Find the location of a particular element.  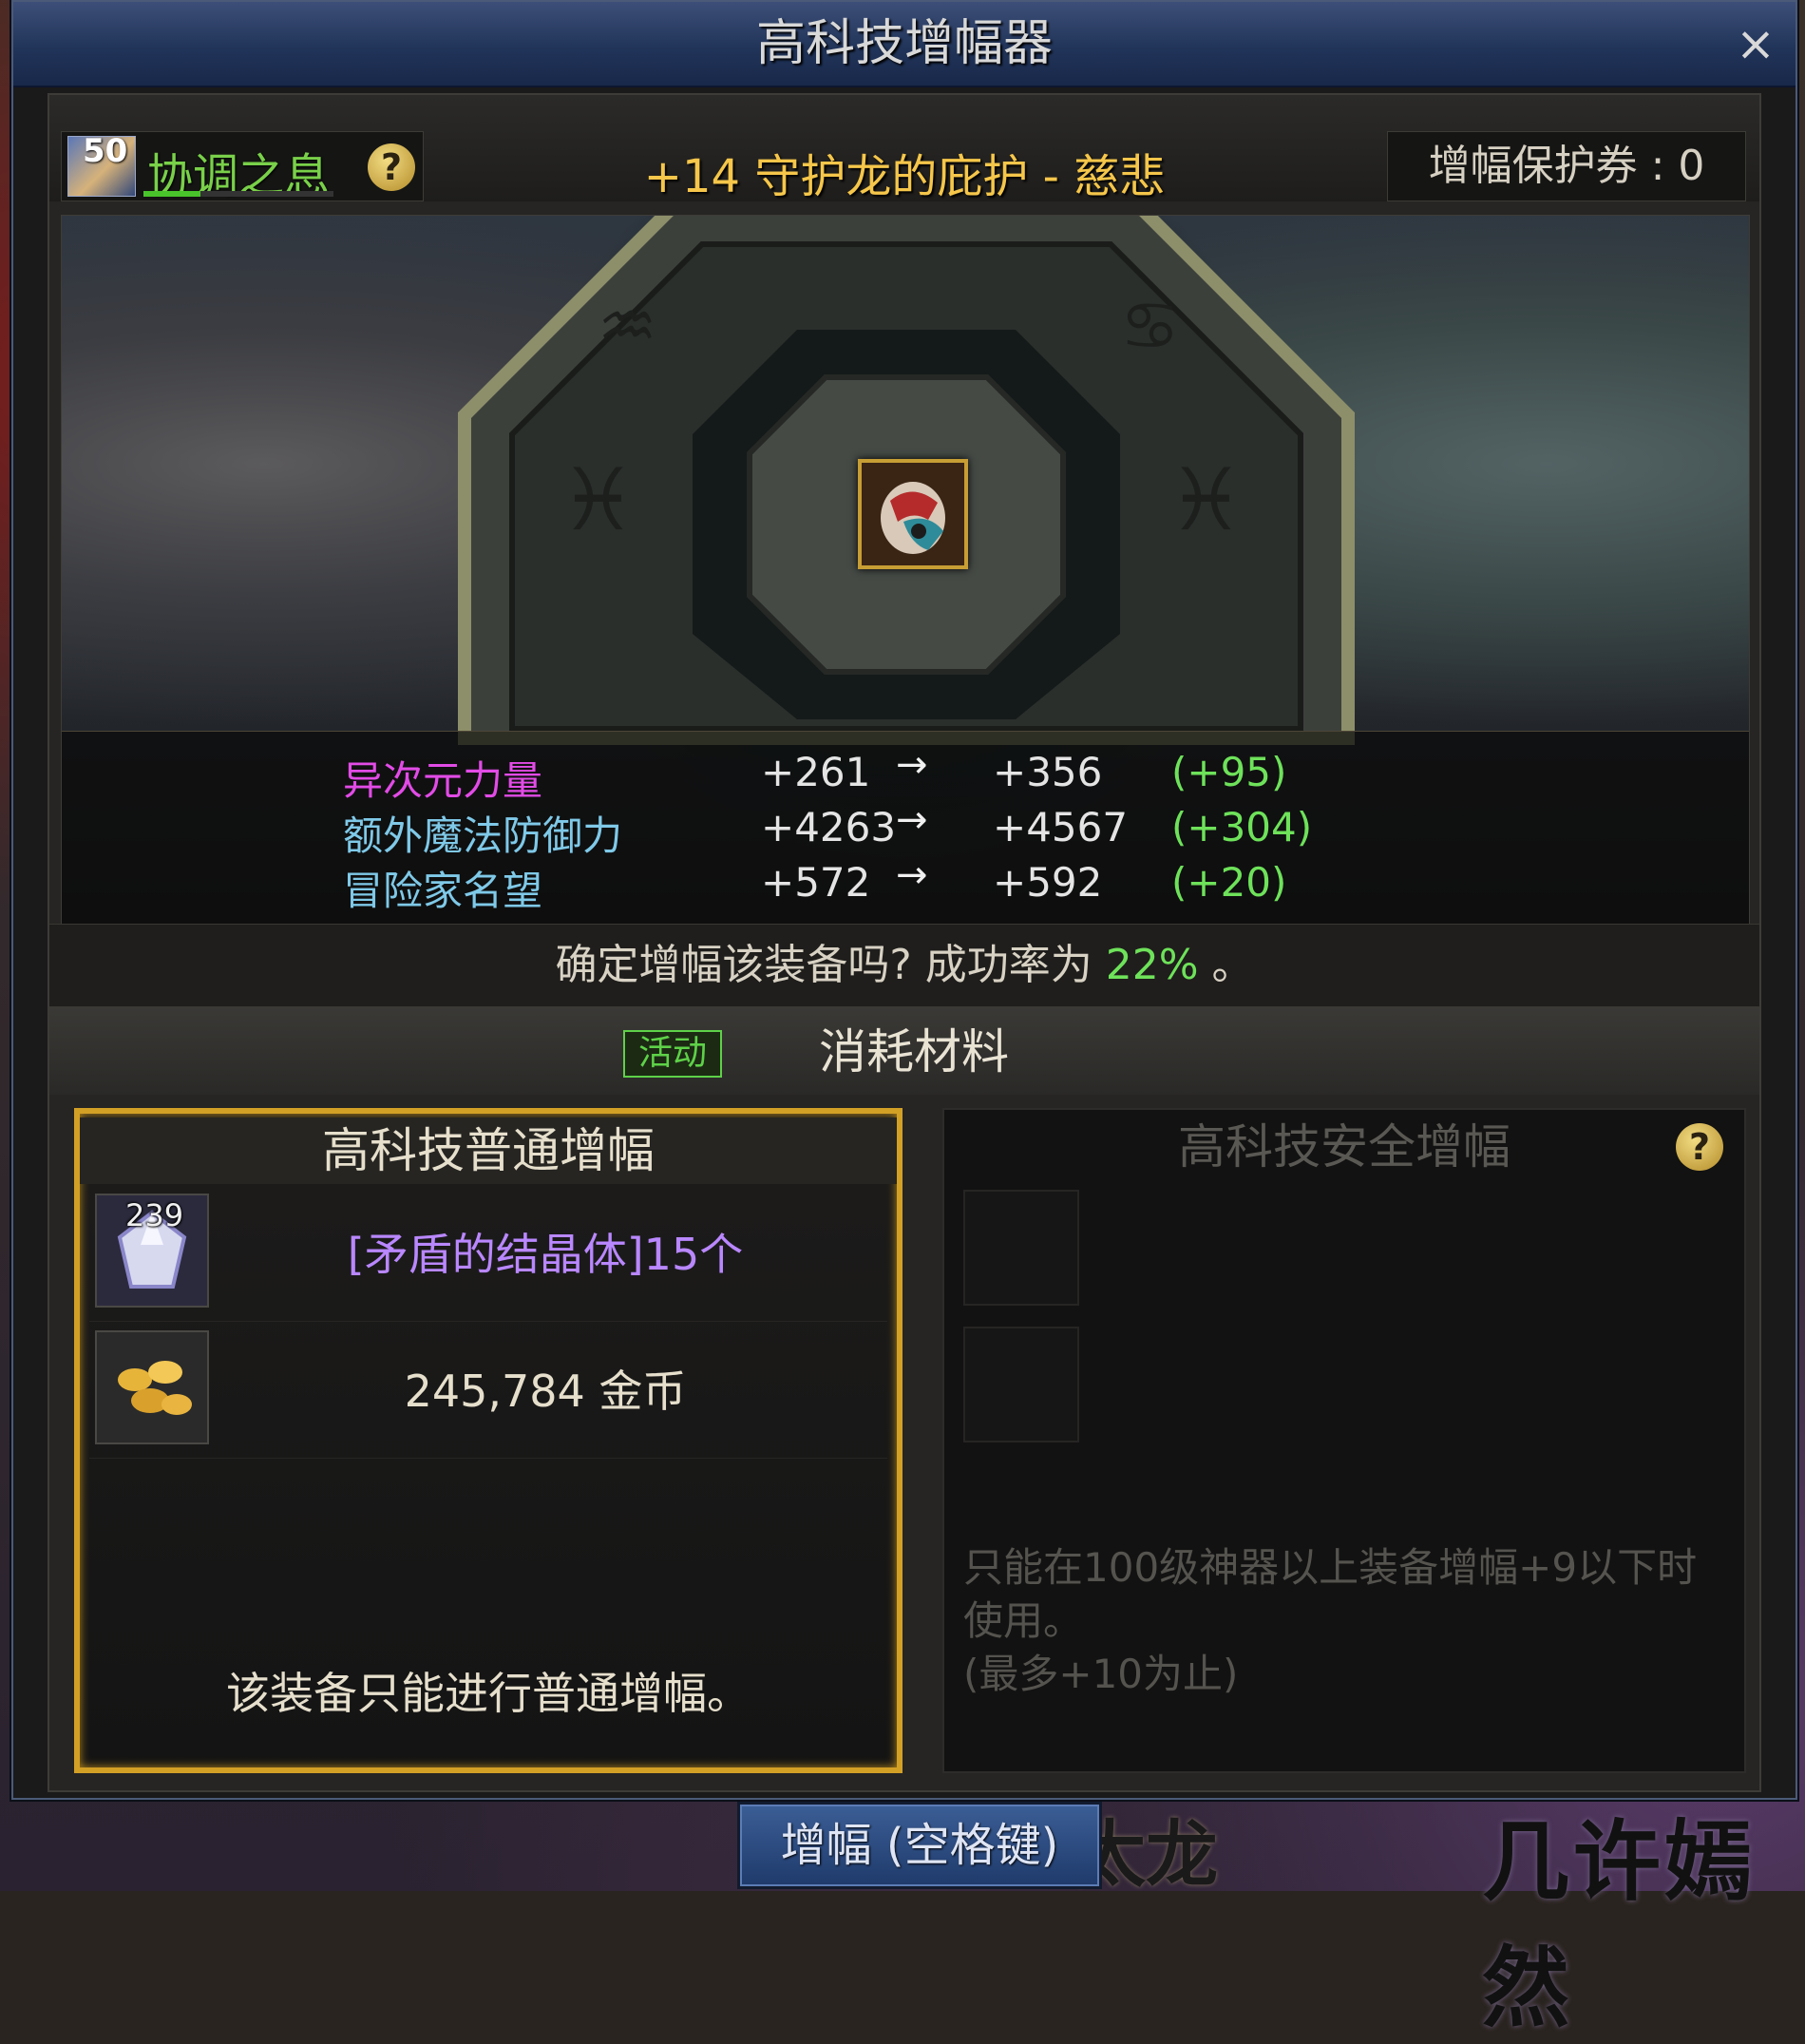

material-slot is located at coordinates (152, 1387).